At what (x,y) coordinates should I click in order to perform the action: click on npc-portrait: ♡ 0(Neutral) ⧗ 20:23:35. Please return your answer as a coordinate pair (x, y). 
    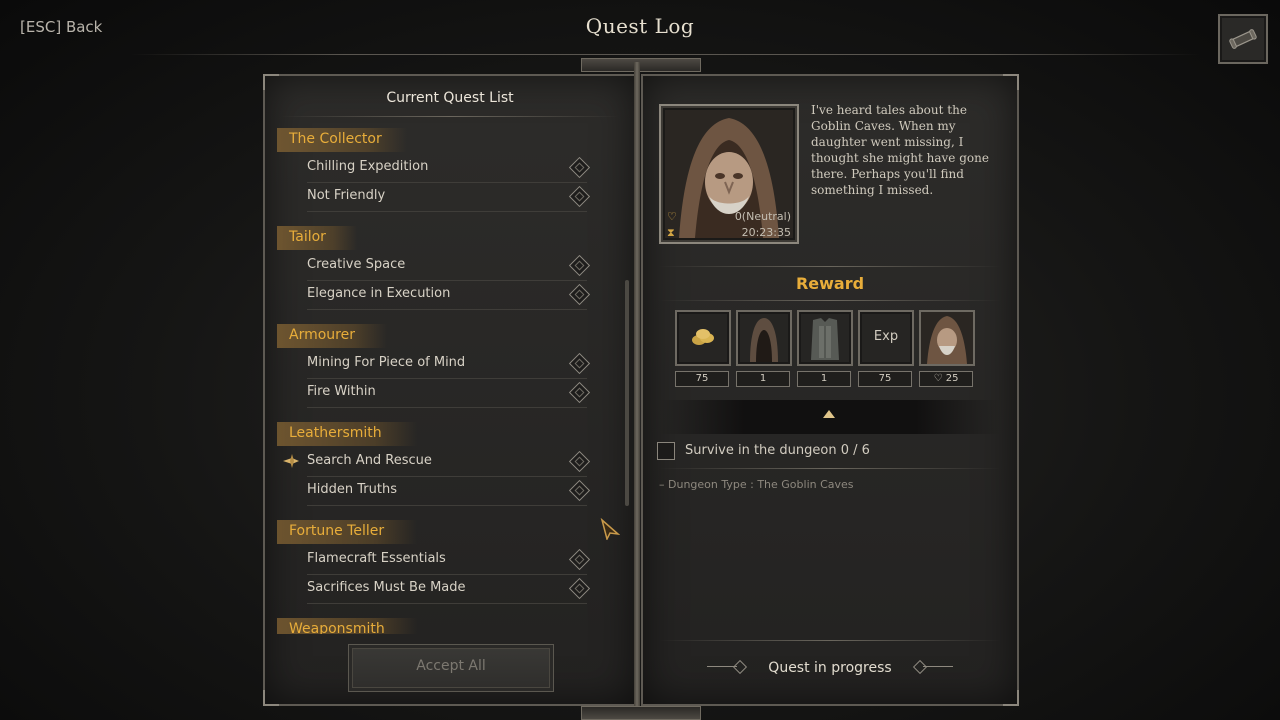
    Looking at the image, I should click on (729, 174).